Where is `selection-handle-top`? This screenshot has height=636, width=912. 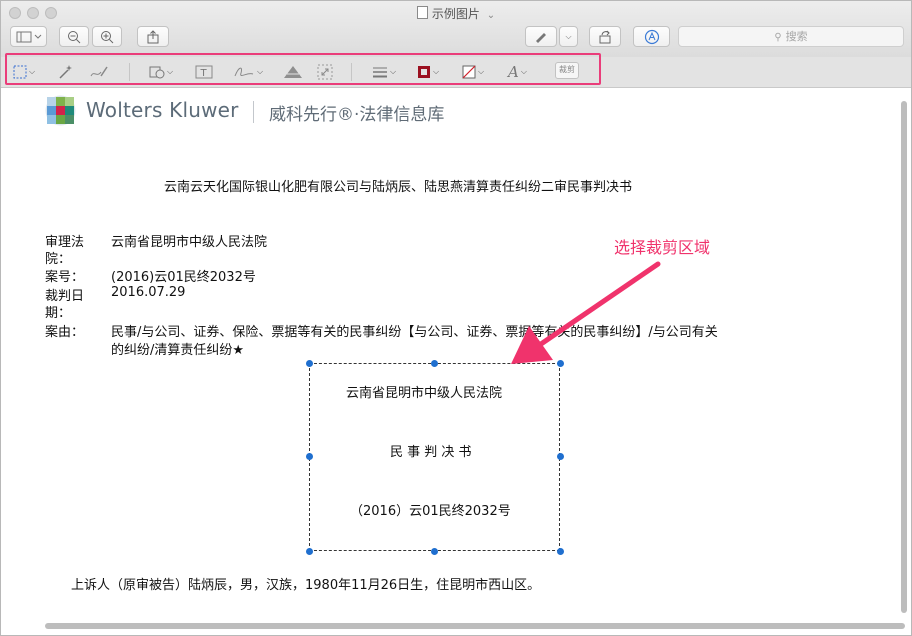
selection-handle-top is located at coordinates (434, 363).